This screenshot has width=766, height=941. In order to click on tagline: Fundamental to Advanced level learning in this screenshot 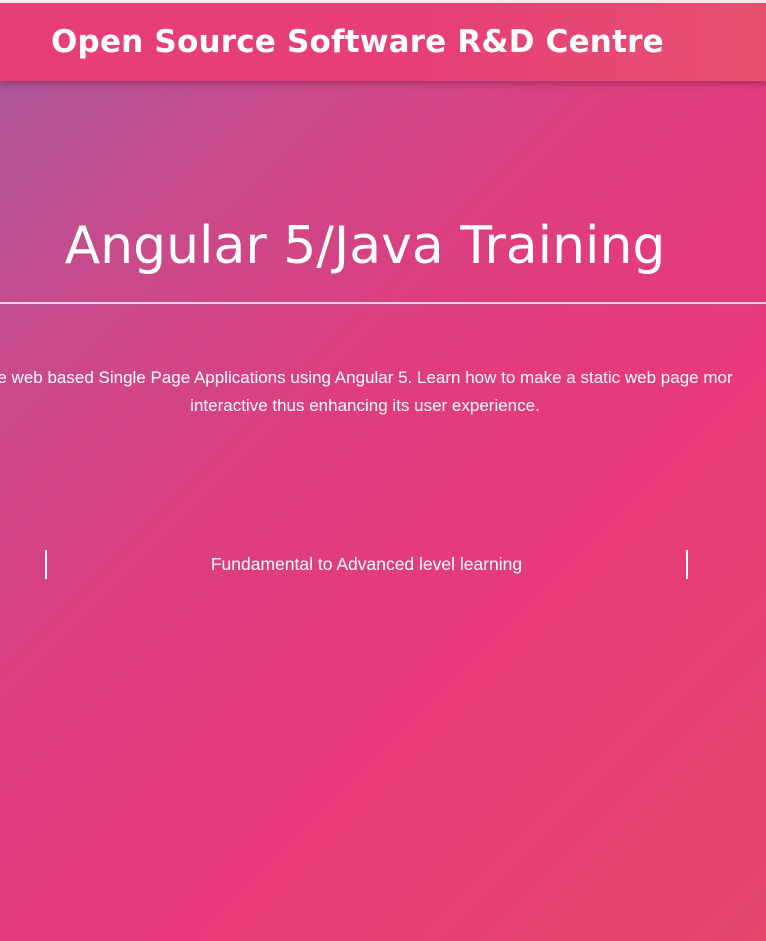, I will do `click(366, 564)`.